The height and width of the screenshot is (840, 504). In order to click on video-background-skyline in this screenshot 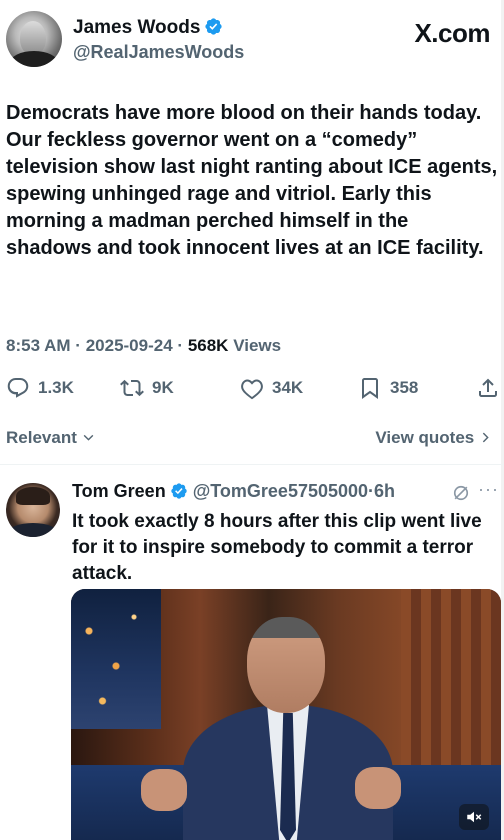, I will do `click(116, 659)`.